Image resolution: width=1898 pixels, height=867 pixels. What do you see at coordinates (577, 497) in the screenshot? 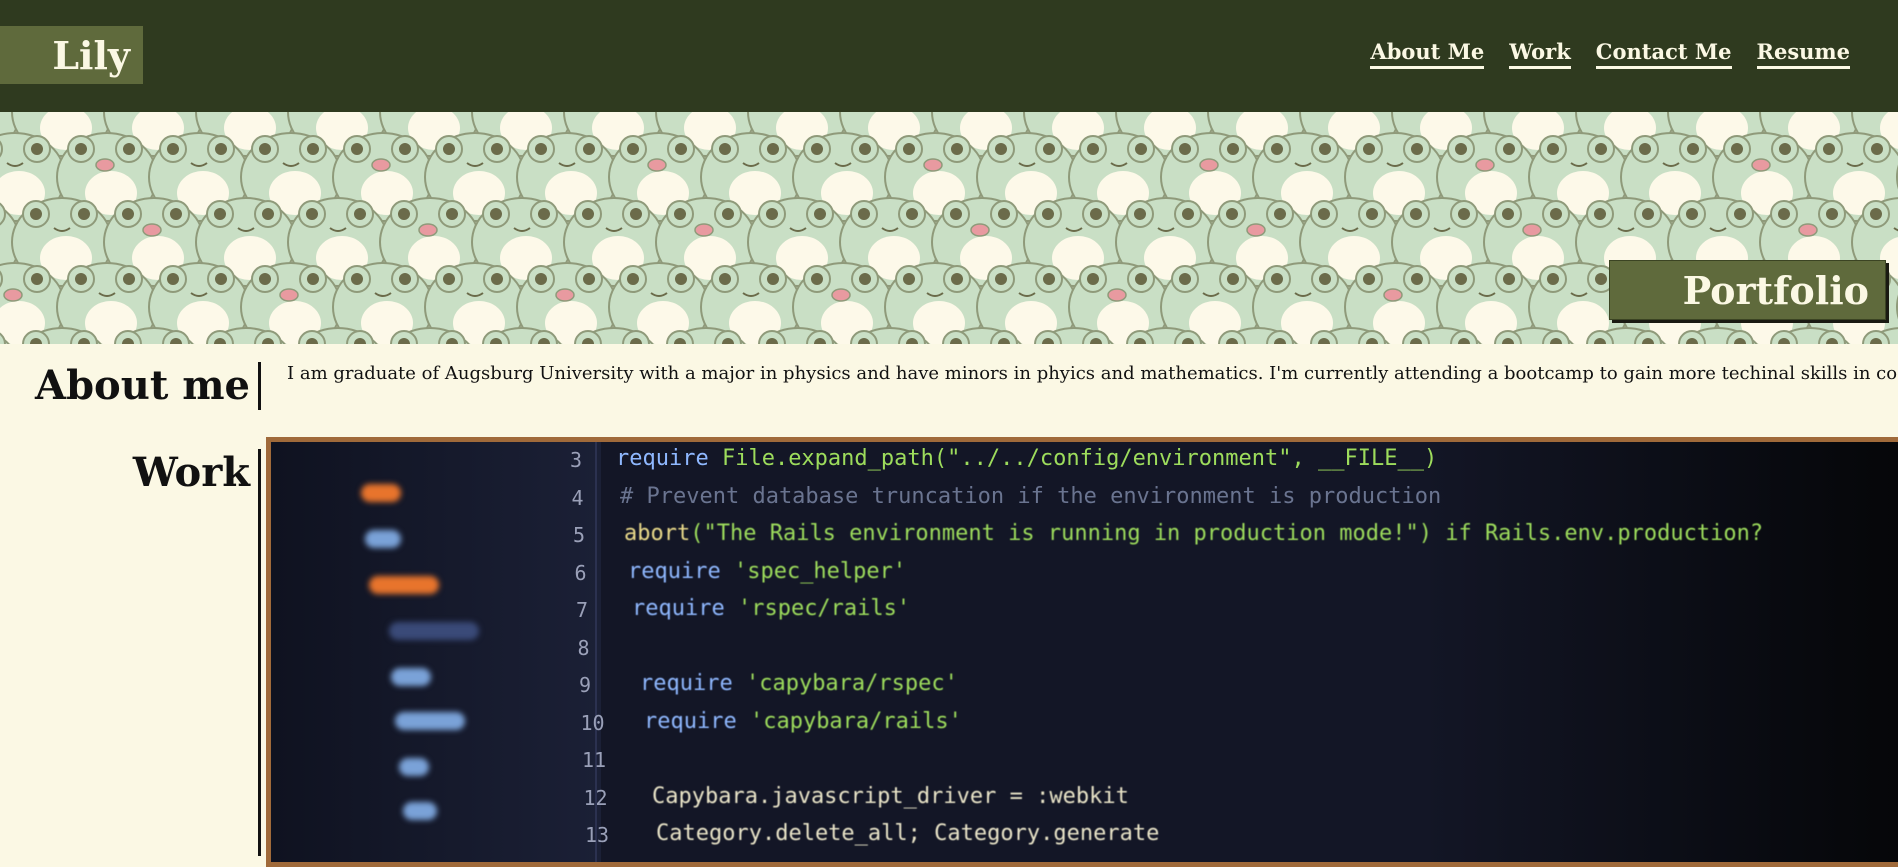
I see `line-number: 4` at bounding box center [577, 497].